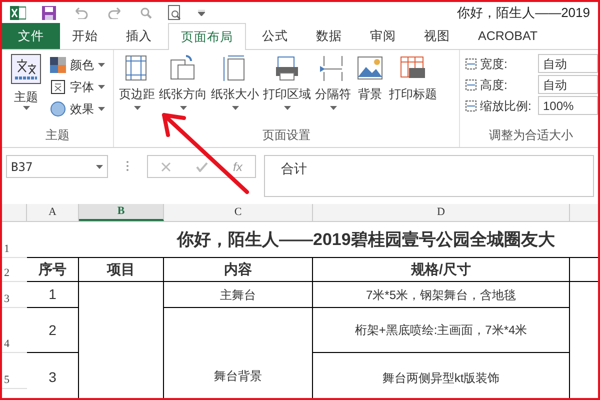 This screenshot has width=600, height=400. I want to click on width-icon, so click(471, 63).